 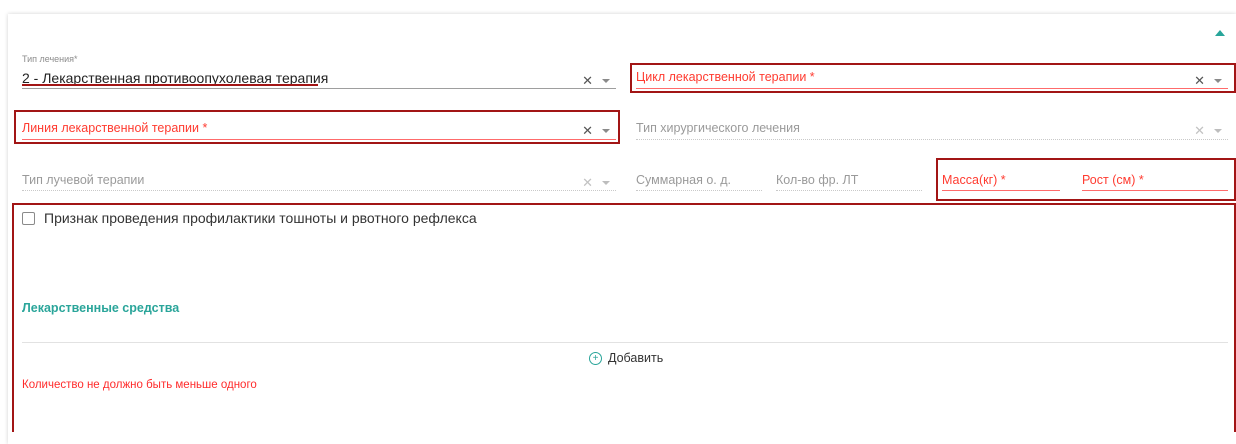 What do you see at coordinates (595, 358) in the screenshot?
I see `add-circle-icon: +` at bounding box center [595, 358].